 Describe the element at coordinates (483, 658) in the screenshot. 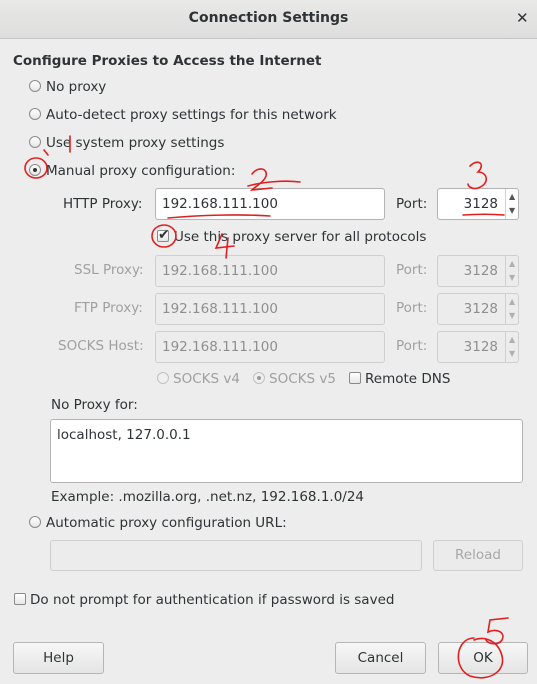

I see `ok-button: OK` at that location.